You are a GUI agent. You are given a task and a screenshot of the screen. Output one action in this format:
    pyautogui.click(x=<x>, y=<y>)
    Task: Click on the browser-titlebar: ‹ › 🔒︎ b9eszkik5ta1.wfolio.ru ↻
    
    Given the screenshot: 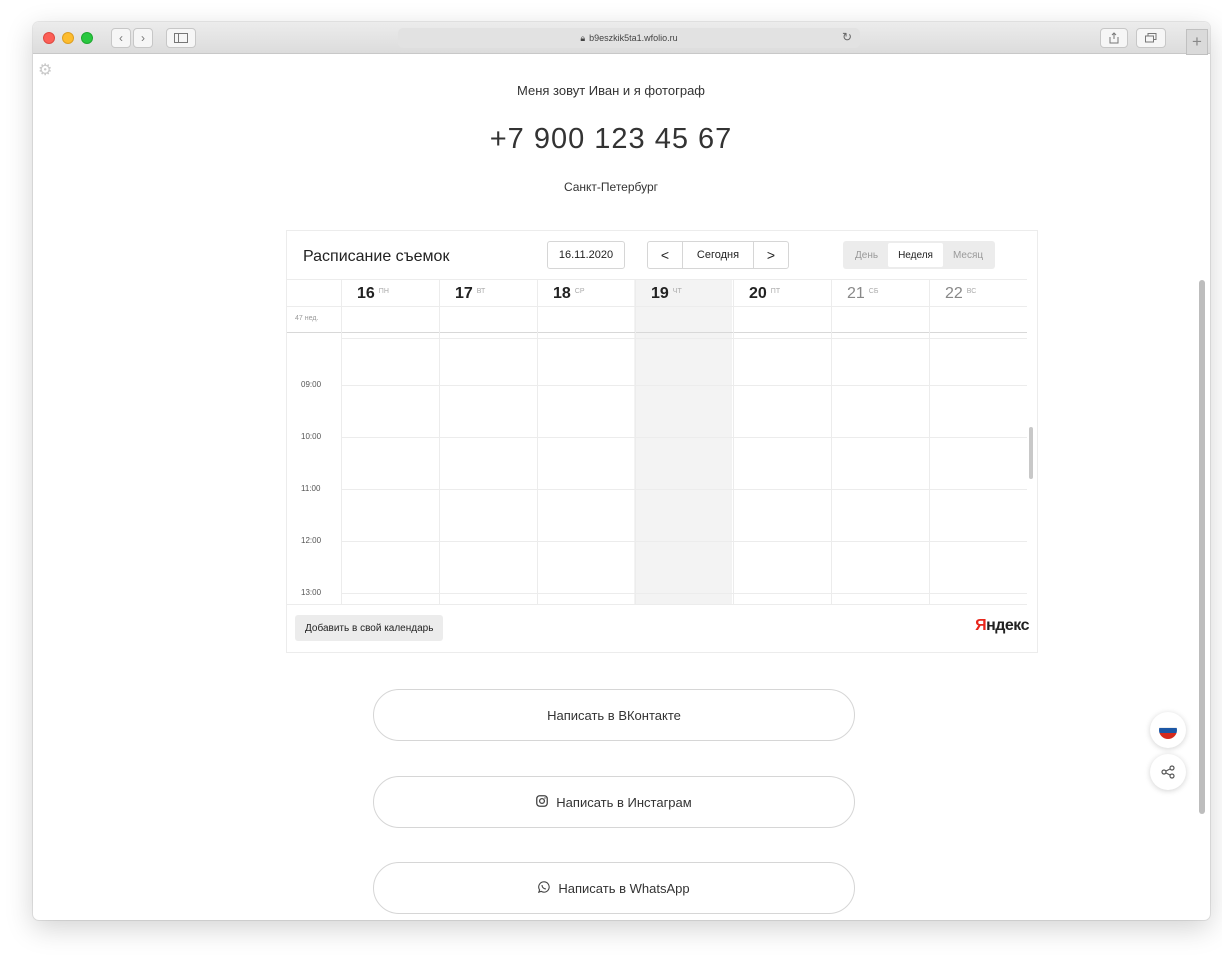 What is the action you would take?
    pyautogui.click(x=621, y=38)
    